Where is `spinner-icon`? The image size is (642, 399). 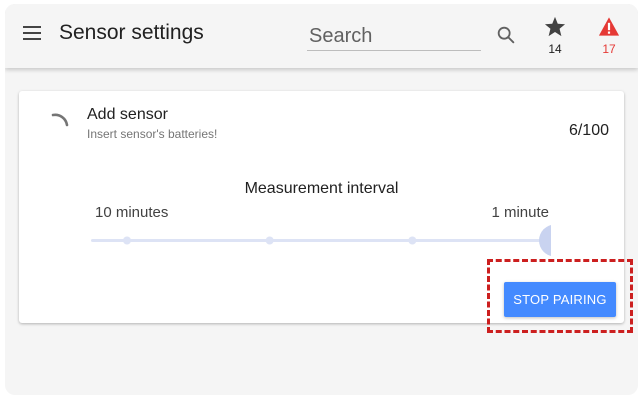
spinner-icon is located at coordinates (60, 120).